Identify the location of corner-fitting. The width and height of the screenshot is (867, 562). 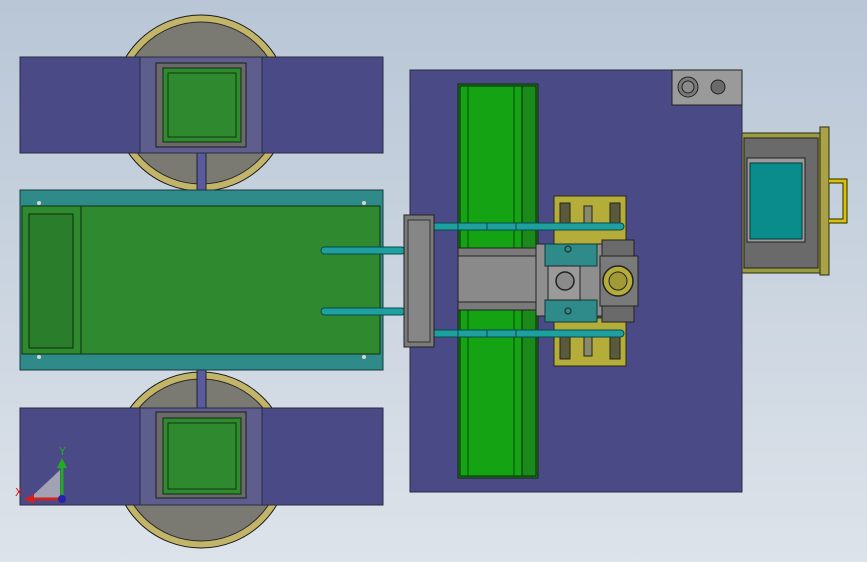
(707, 87).